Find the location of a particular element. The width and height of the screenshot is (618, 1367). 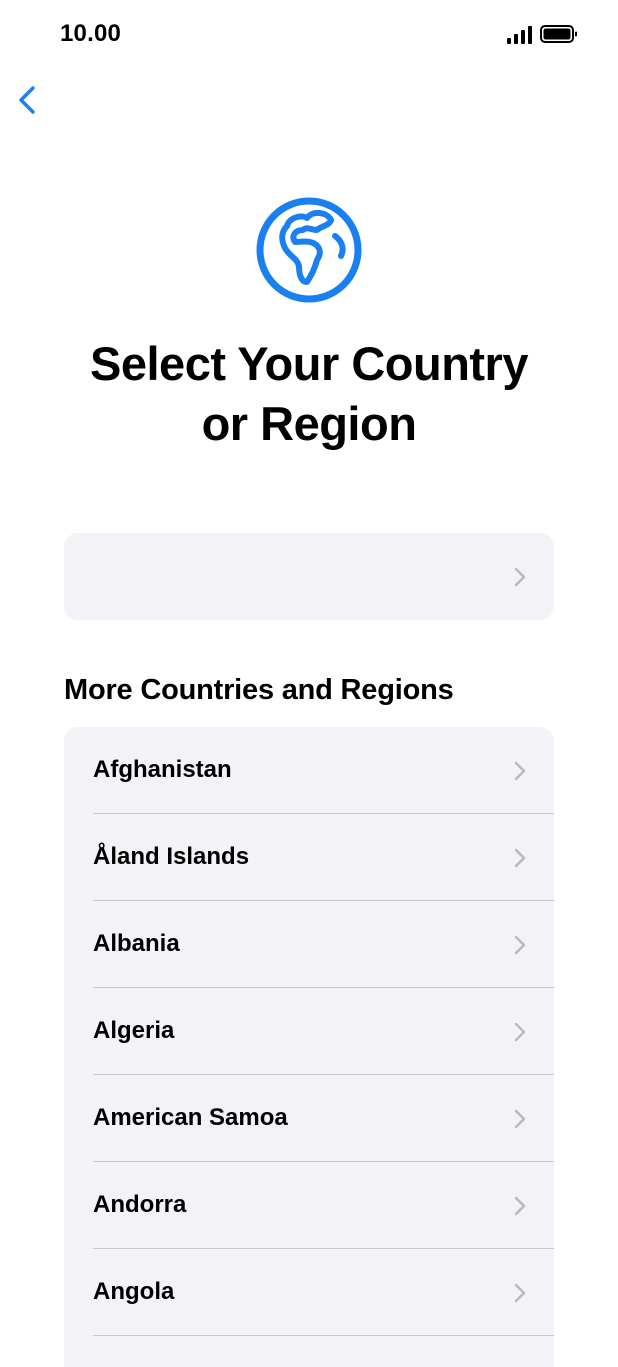

page-title: Select Your Country or Region is located at coordinates (309, 394).